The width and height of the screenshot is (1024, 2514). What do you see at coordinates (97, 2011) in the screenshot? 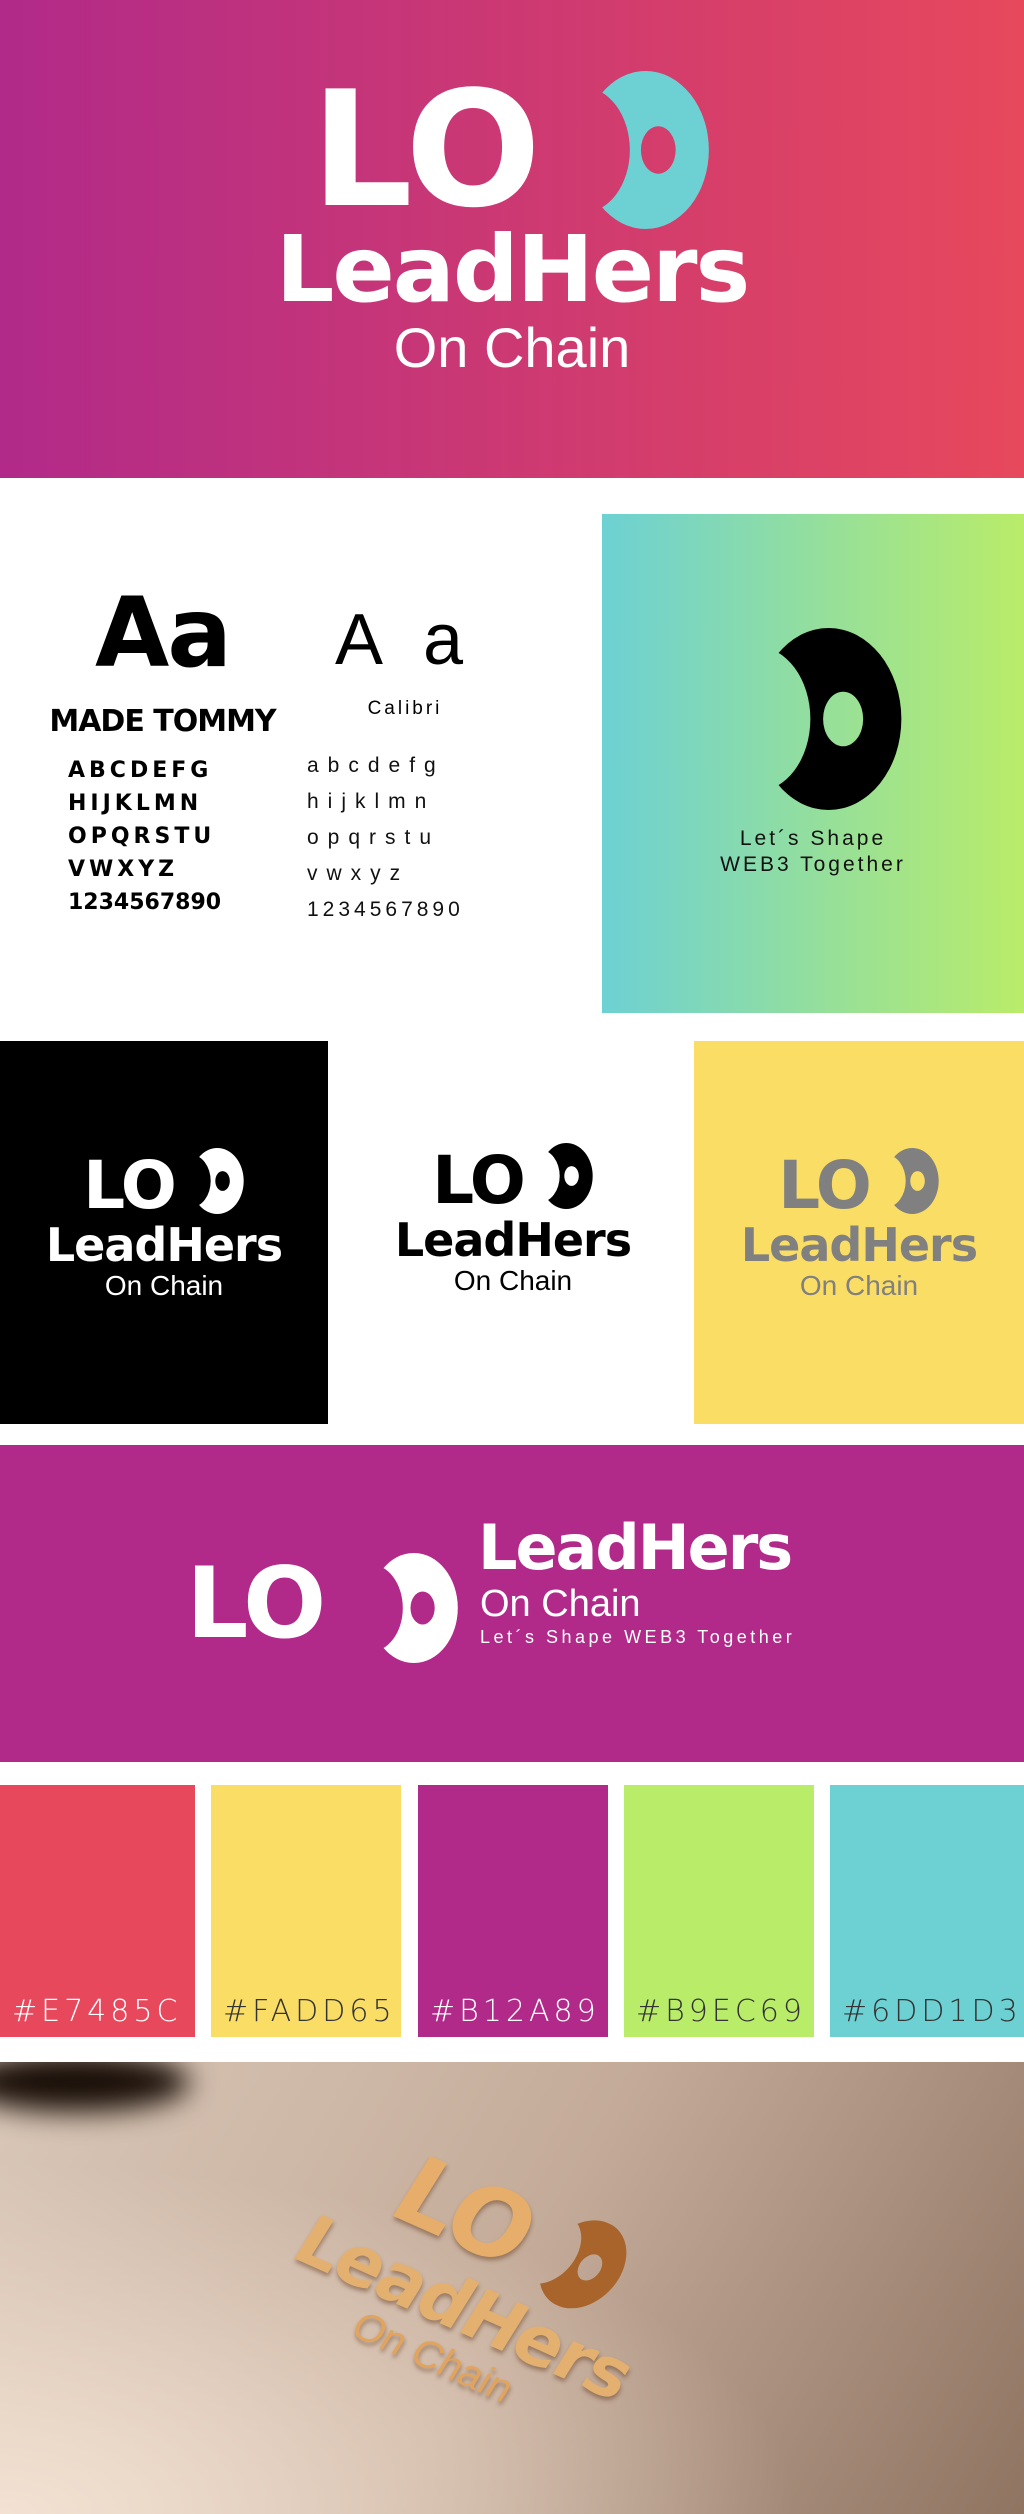
I see `swatch-label: #E7485C` at bounding box center [97, 2011].